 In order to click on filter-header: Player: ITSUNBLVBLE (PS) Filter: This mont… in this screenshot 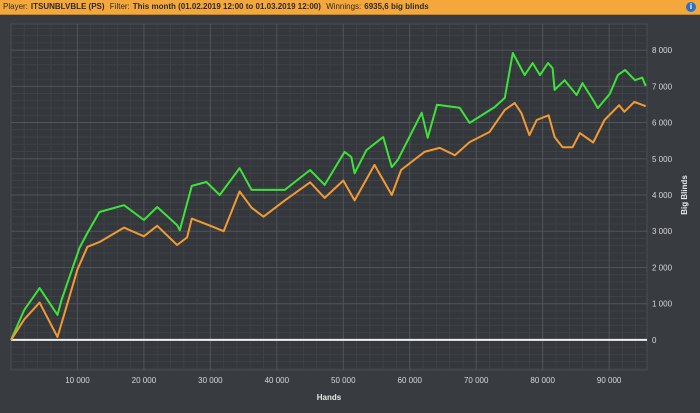, I will do `click(350, 7)`.